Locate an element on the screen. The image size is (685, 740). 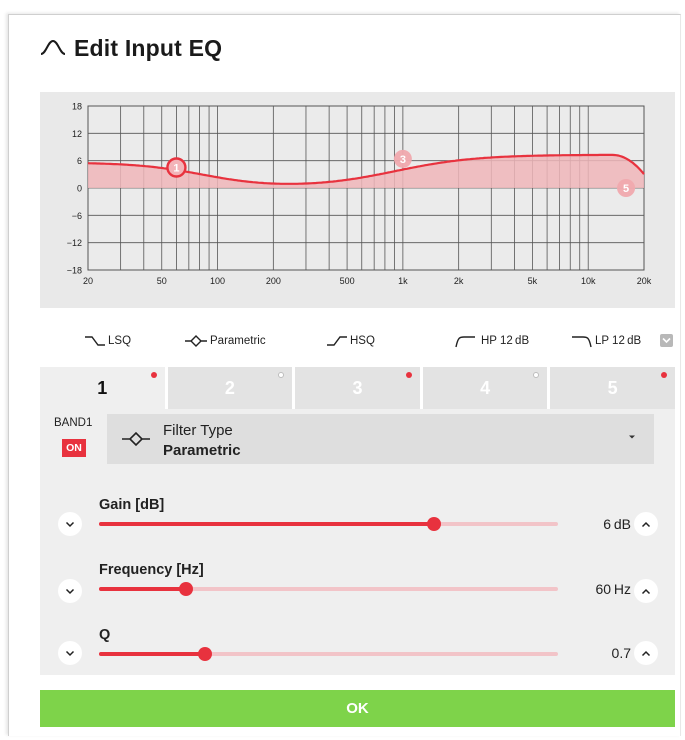
tab-band-4: 4 is located at coordinates (485, 388).